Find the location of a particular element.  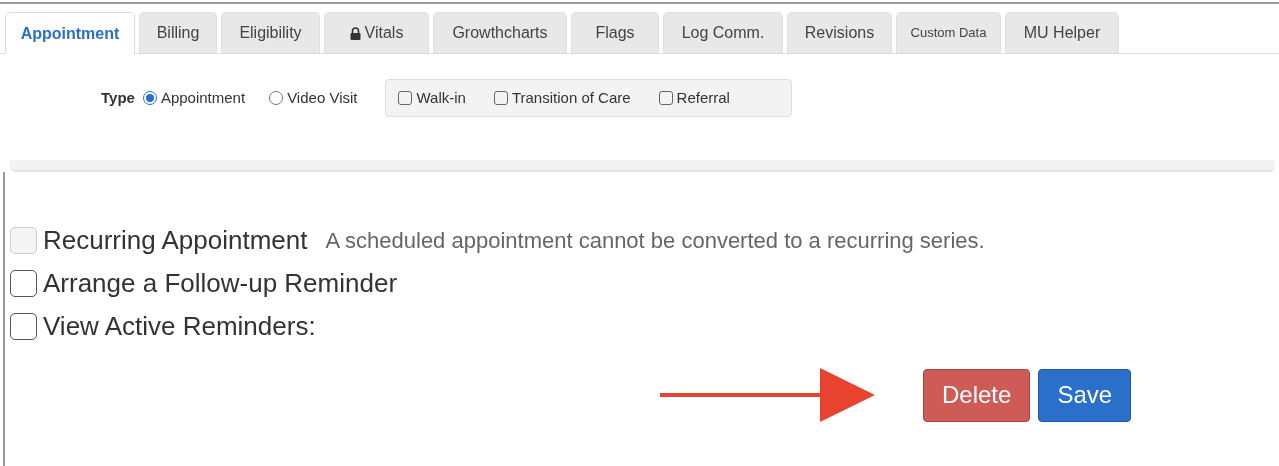

checkbox-label: Walk-in is located at coordinates (441, 97).